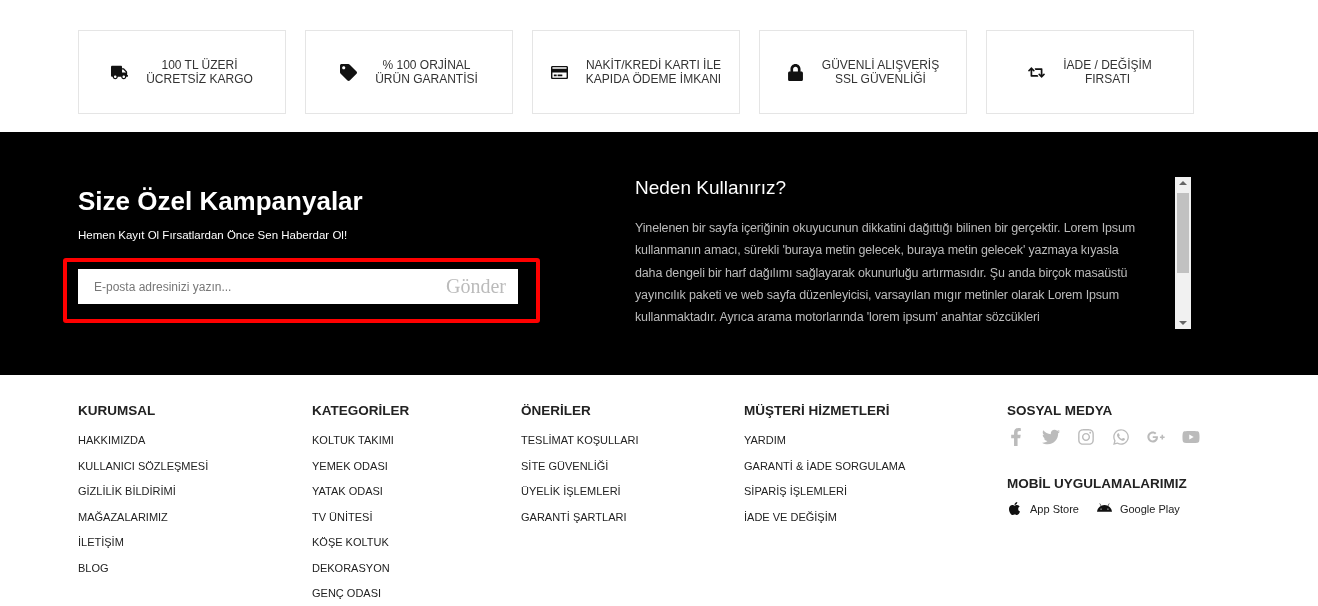 Image resolution: width=1318 pixels, height=606 pixels. I want to click on footer-link: DEKORASYON, so click(416, 568).